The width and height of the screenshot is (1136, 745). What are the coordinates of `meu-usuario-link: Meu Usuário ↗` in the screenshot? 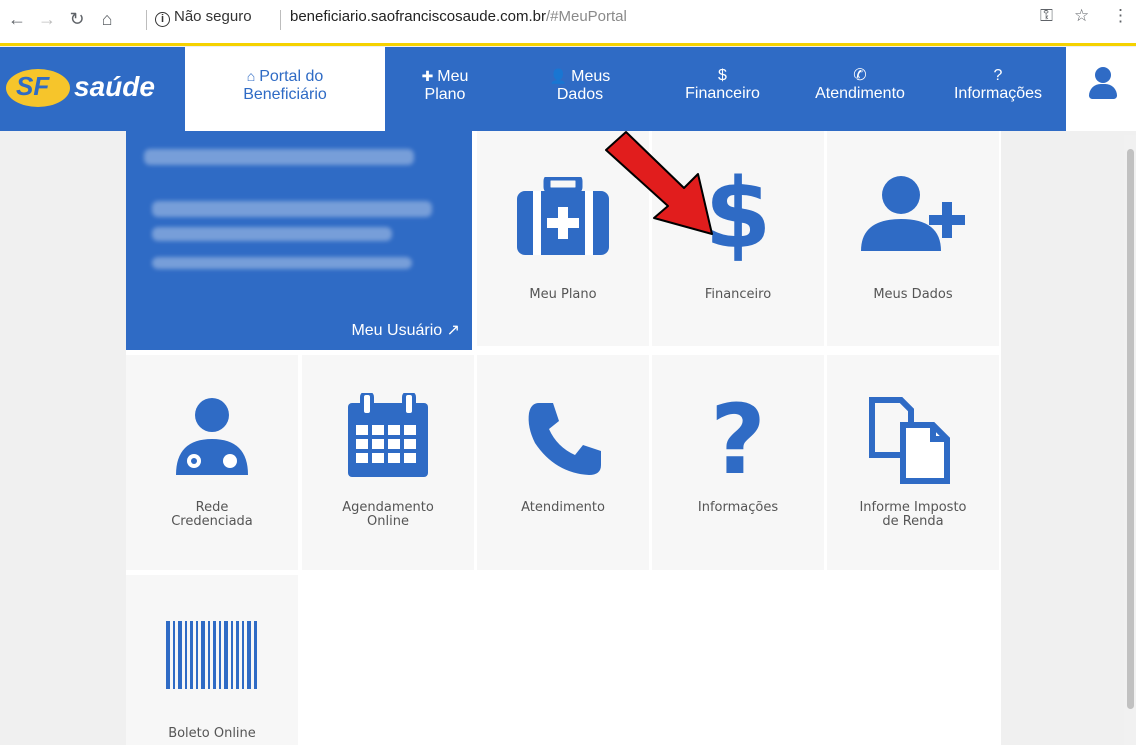 It's located at (405, 330).